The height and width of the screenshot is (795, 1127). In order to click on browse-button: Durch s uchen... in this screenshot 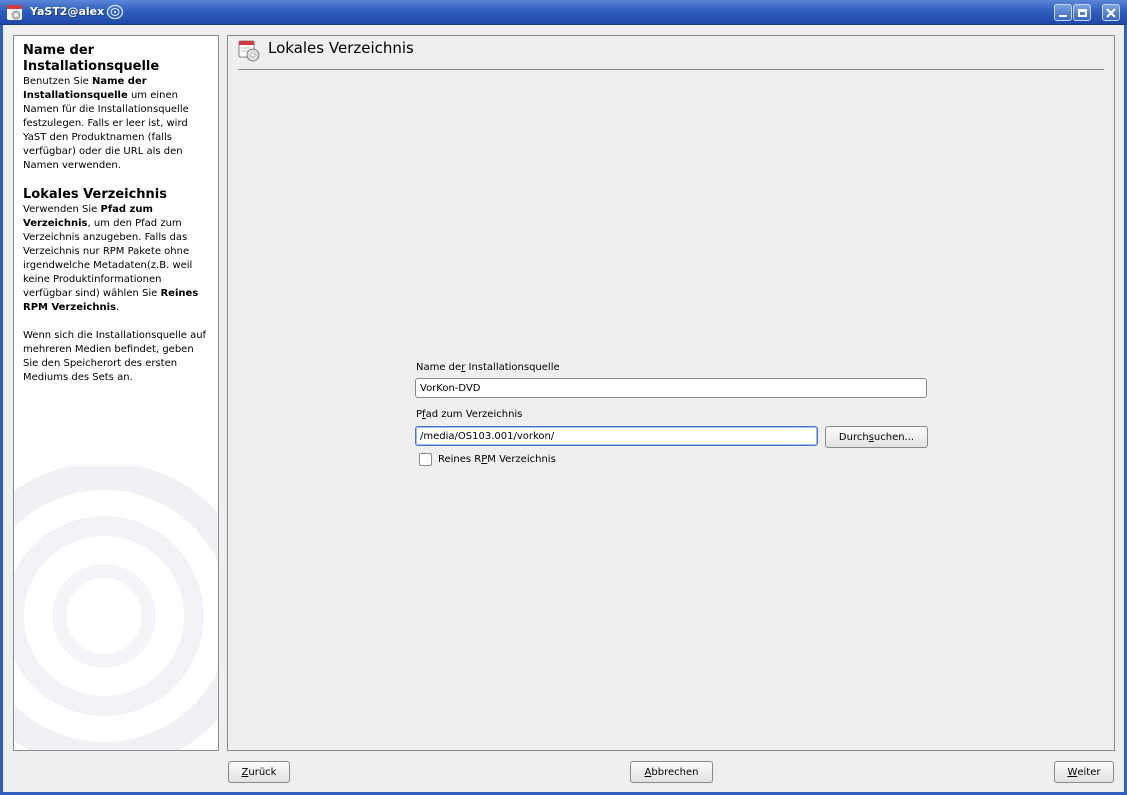, I will do `click(876, 437)`.